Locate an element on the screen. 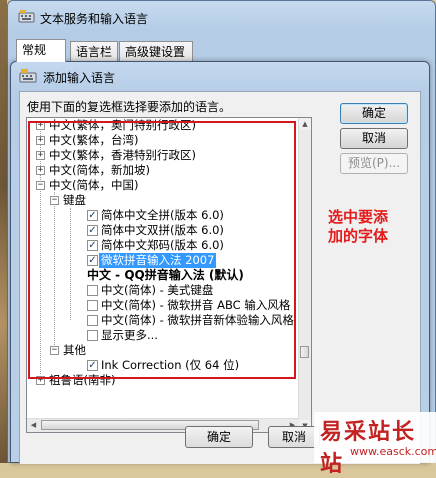  tree-item-label: 其他 is located at coordinates (74, 350).